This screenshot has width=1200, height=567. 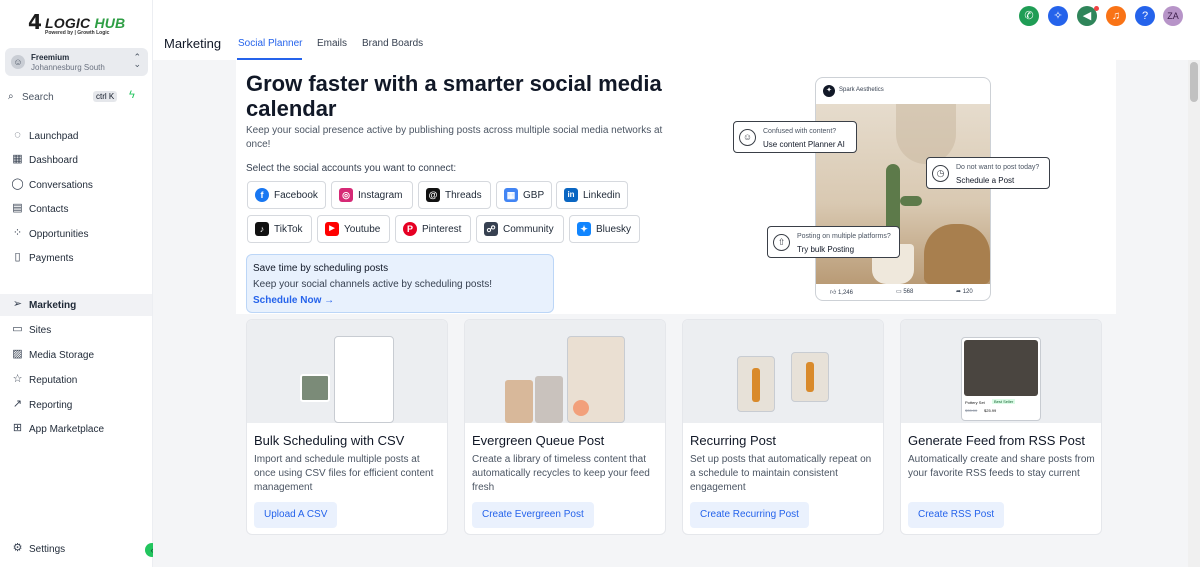 What do you see at coordinates (1001, 368) in the screenshot?
I see `illustration-pottery` at bounding box center [1001, 368].